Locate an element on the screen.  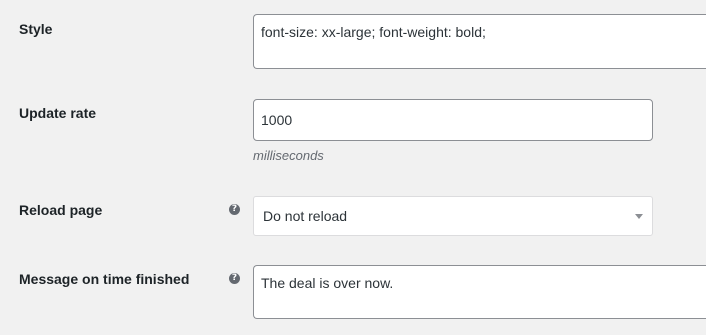
style-textarea: font-size: xx-large; font-weight: bold; is located at coordinates (479, 41).